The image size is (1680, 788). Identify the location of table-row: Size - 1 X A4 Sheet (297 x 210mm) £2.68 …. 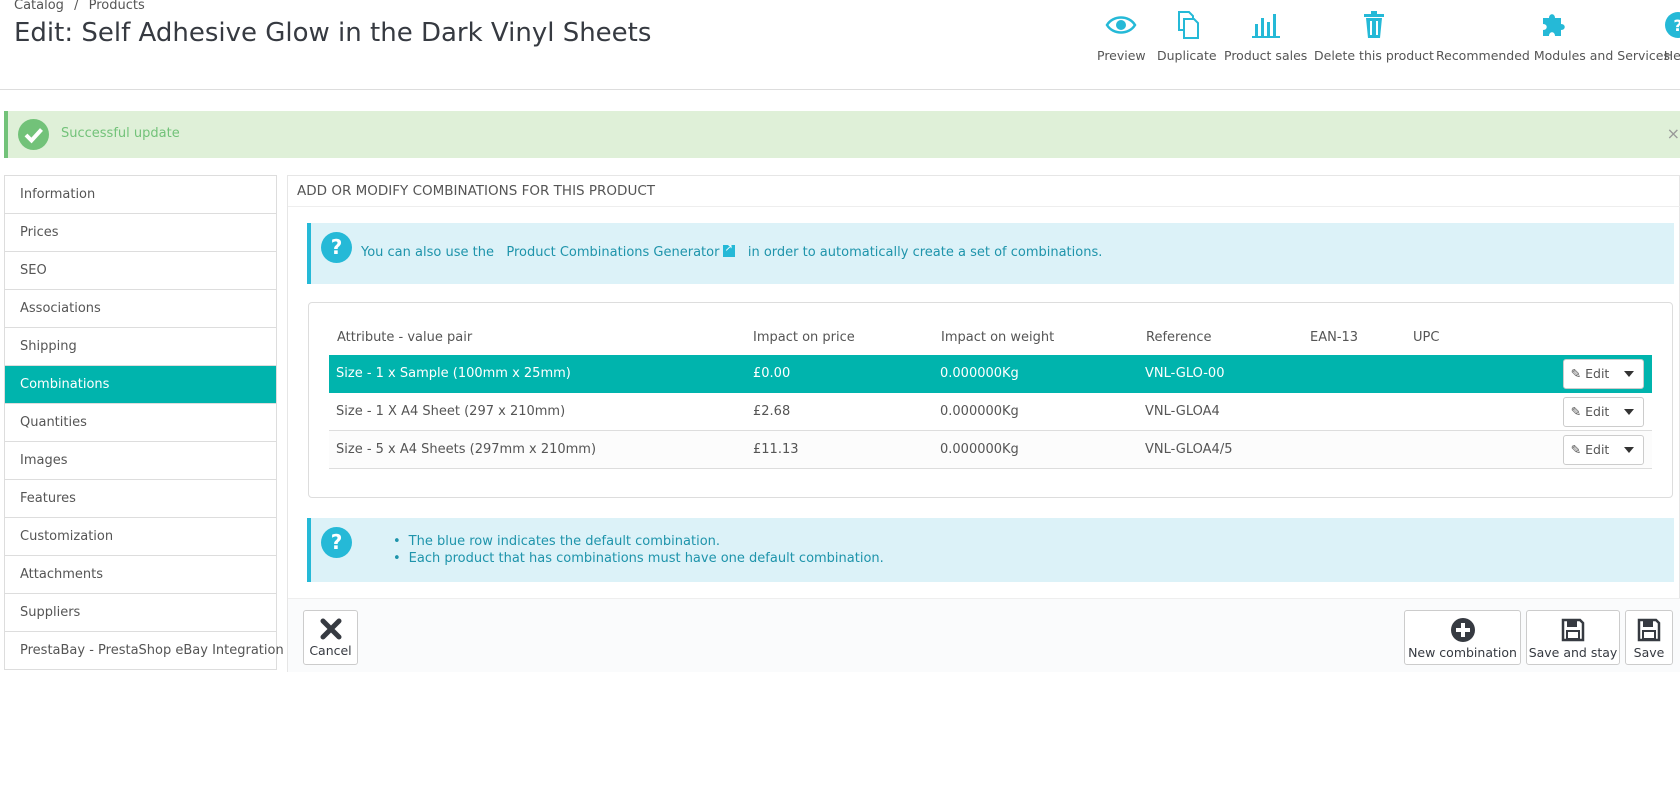
(990, 412).